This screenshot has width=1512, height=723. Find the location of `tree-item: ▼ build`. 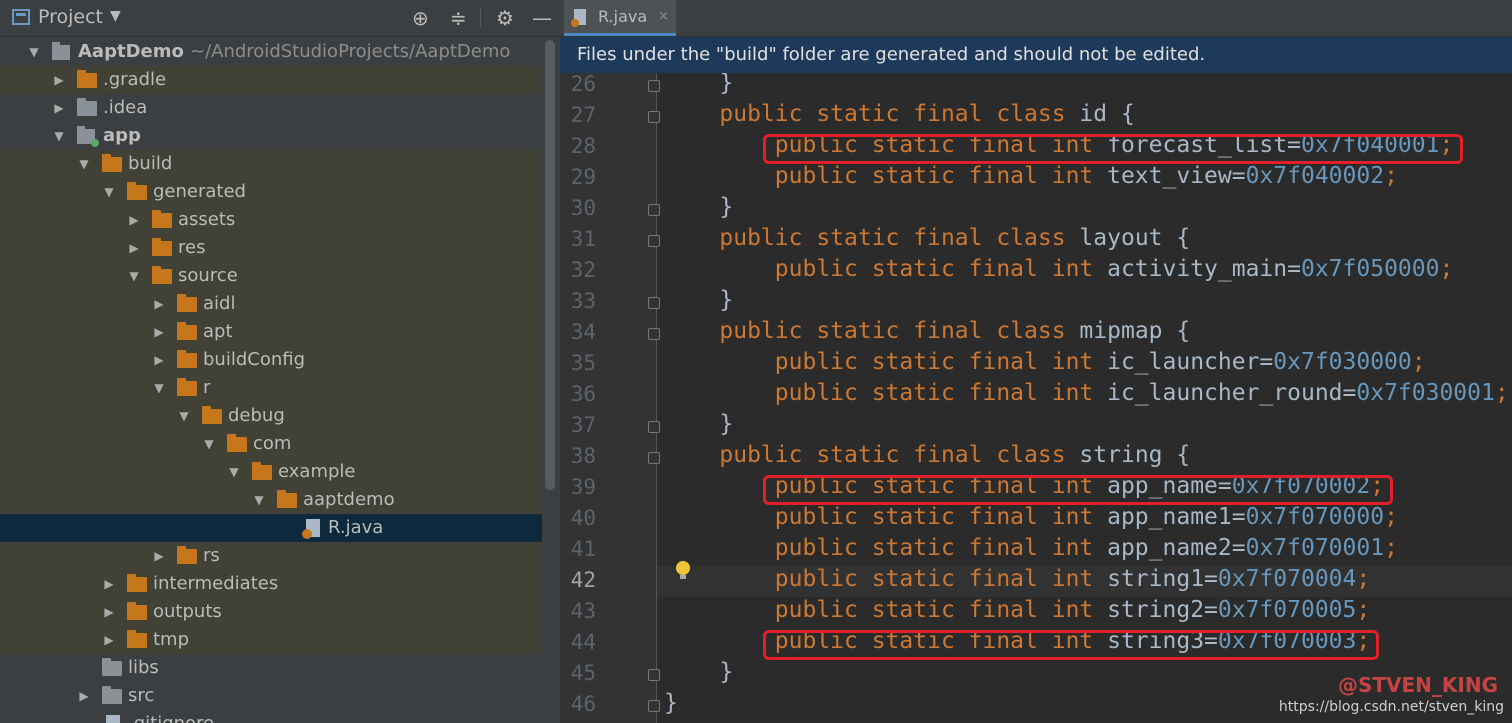

tree-item: ▼ build is located at coordinates (271, 164).